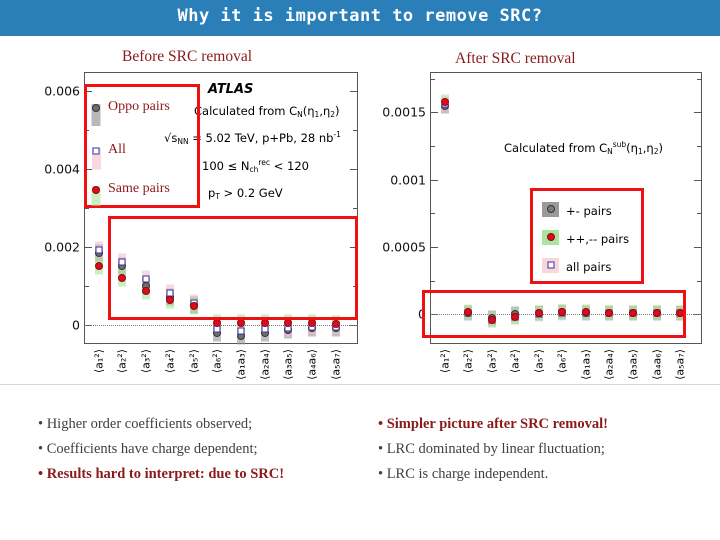 The image size is (720, 540). What do you see at coordinates (152, 449) in the screenshot?
I see `bullet-text: Coefficients have charge dependent;` at bounding box center [152, 449].